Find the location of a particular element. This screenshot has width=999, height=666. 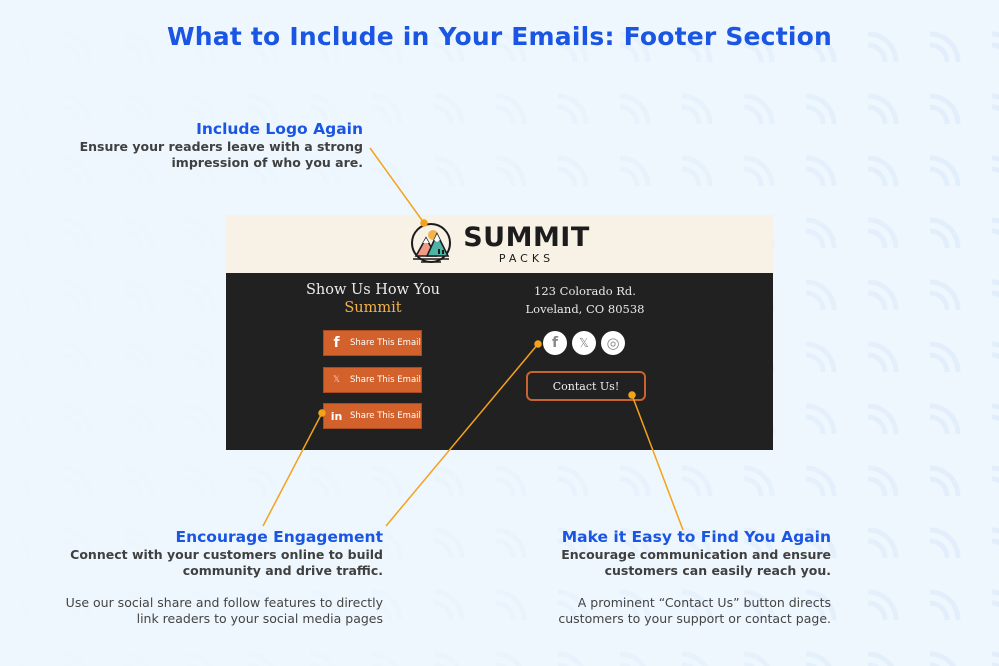

instagram-icon: ◎ is located at coordinates (613, 343).